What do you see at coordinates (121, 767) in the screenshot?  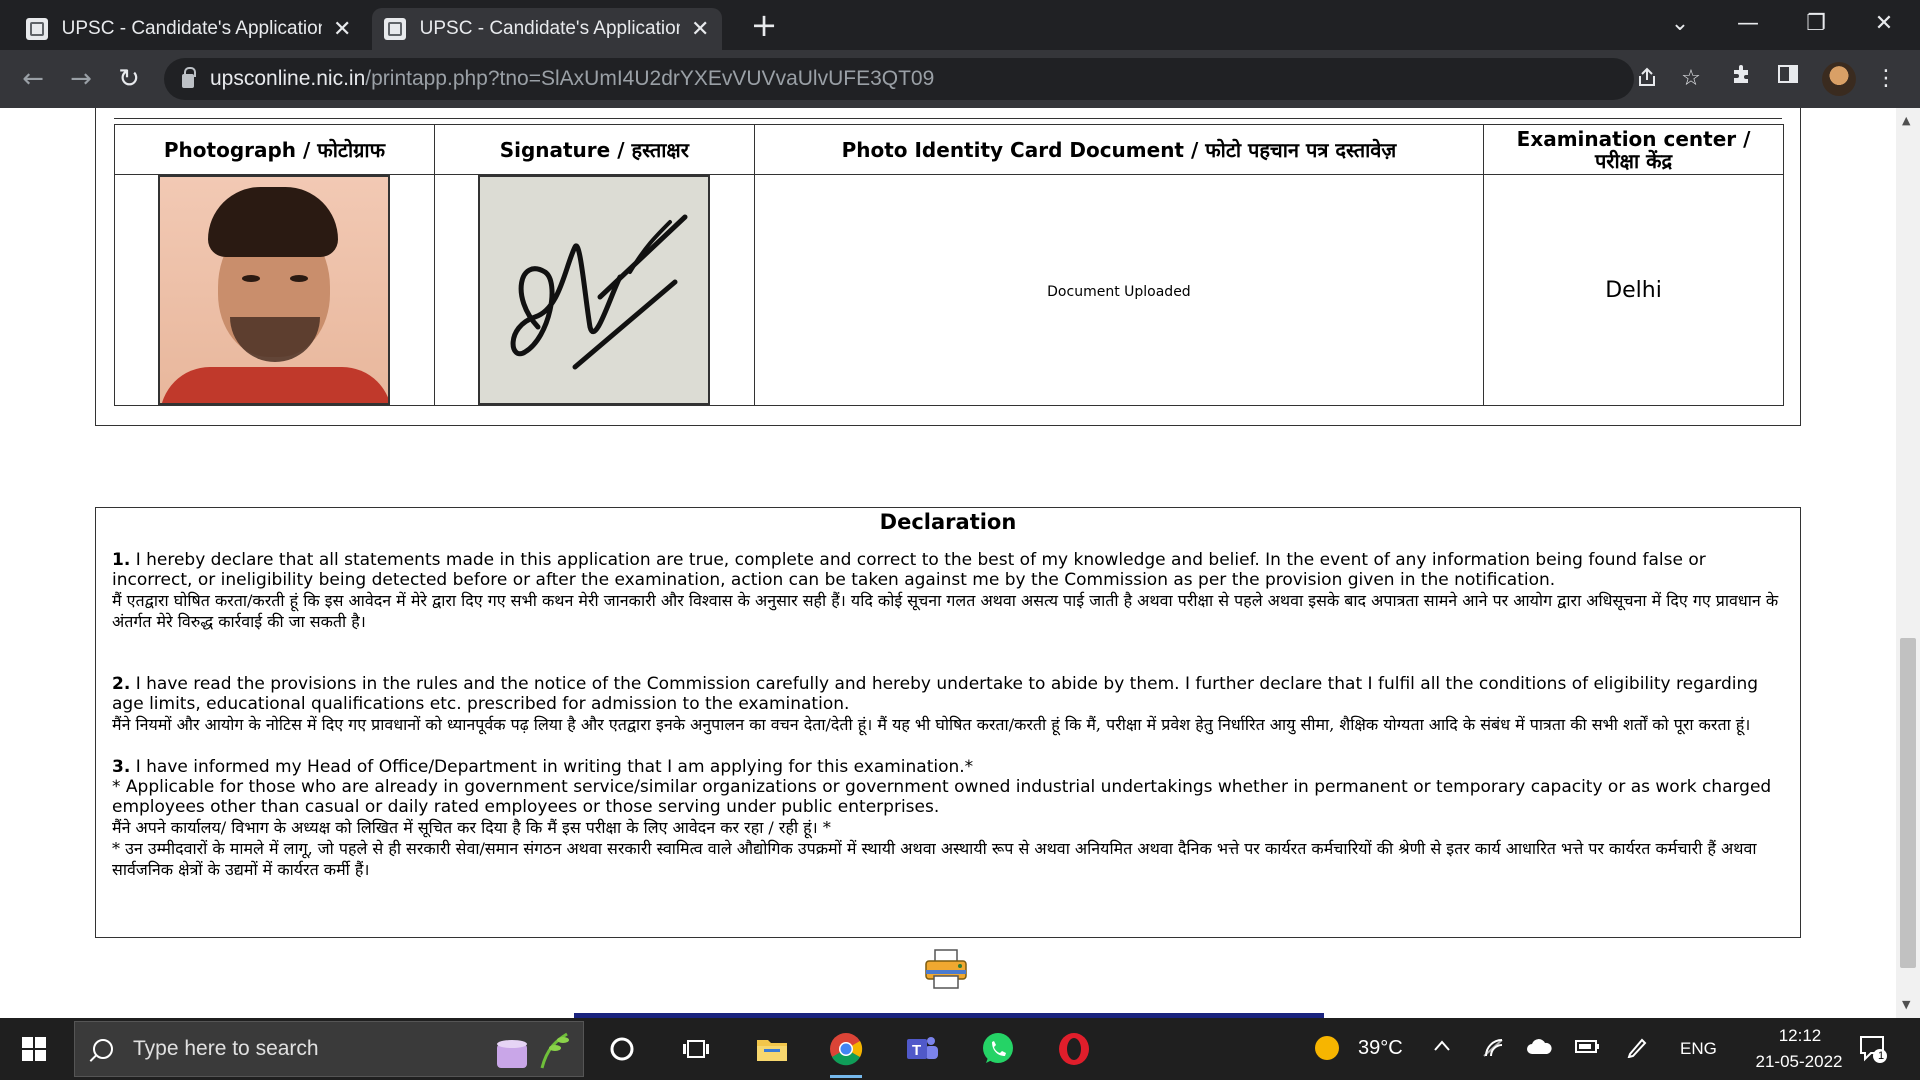 I see `item-number: 3.` at bounding box center [121, 767].